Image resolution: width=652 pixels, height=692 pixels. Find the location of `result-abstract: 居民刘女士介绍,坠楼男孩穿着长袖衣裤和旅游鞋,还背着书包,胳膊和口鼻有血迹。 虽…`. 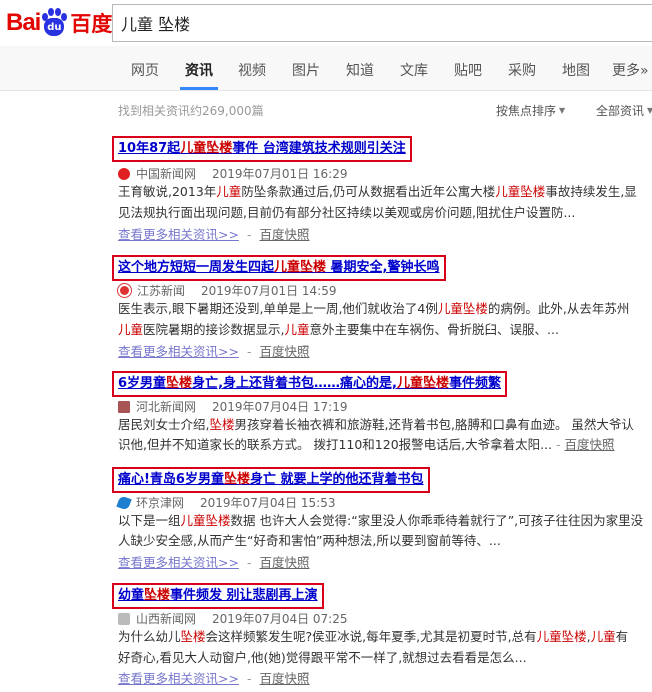

result-abstract: 居民刘女士介绍,坠楼男孩穿着长袖衣裤和旅游鞋,还背着书包,胳膊和口鼻有血迹。 虽… is located at coordinates (376, 424).